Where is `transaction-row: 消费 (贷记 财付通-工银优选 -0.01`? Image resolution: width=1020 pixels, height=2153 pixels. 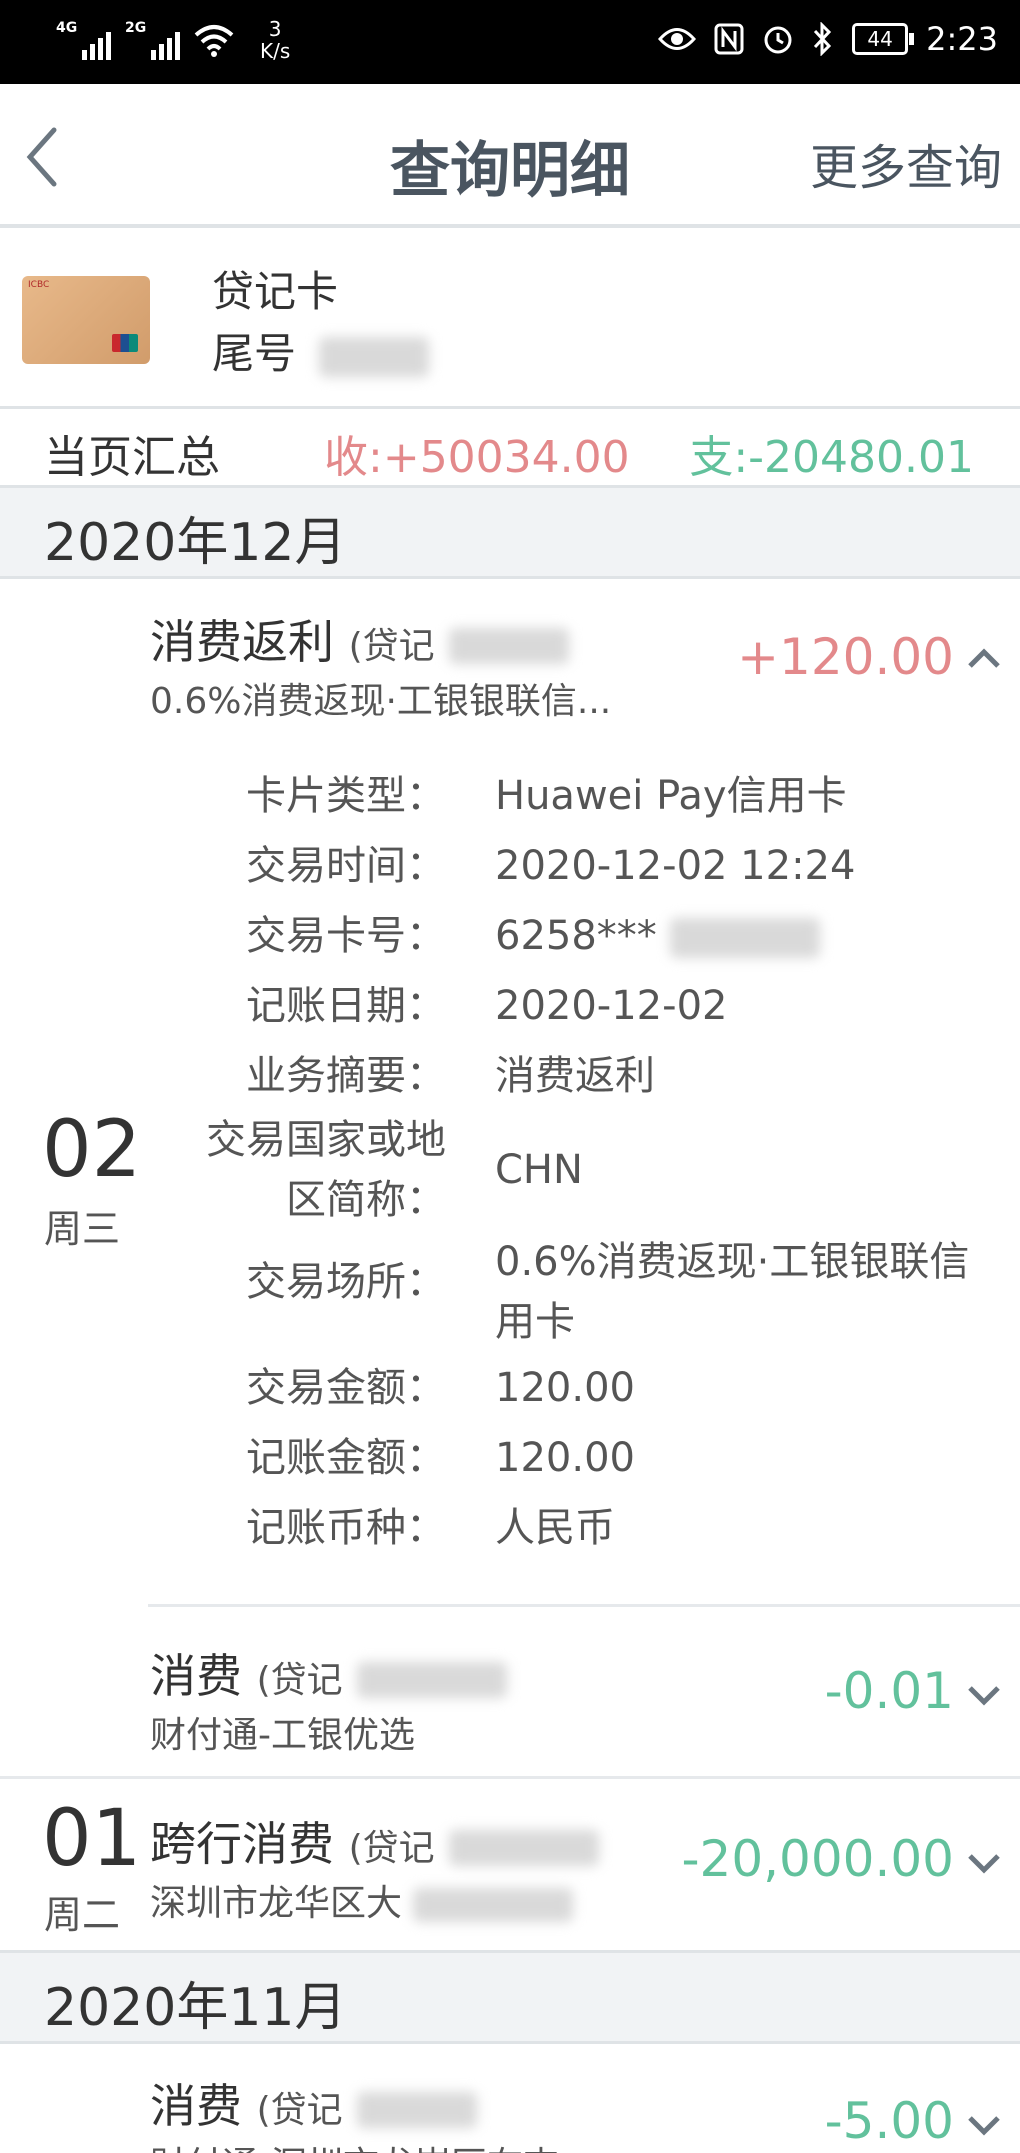
transaction-row: 消费 (贷记 财付通-工银优选 -0.01 is located at coordinates (510, 1692).